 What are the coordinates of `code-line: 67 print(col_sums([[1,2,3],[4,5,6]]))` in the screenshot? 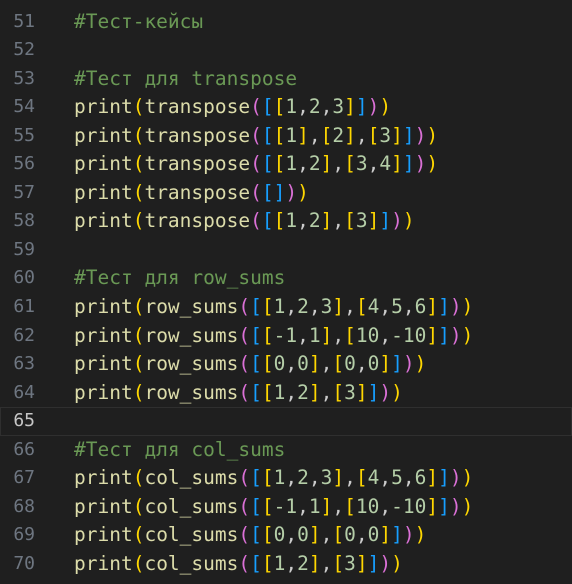 It's located at (286, 478).